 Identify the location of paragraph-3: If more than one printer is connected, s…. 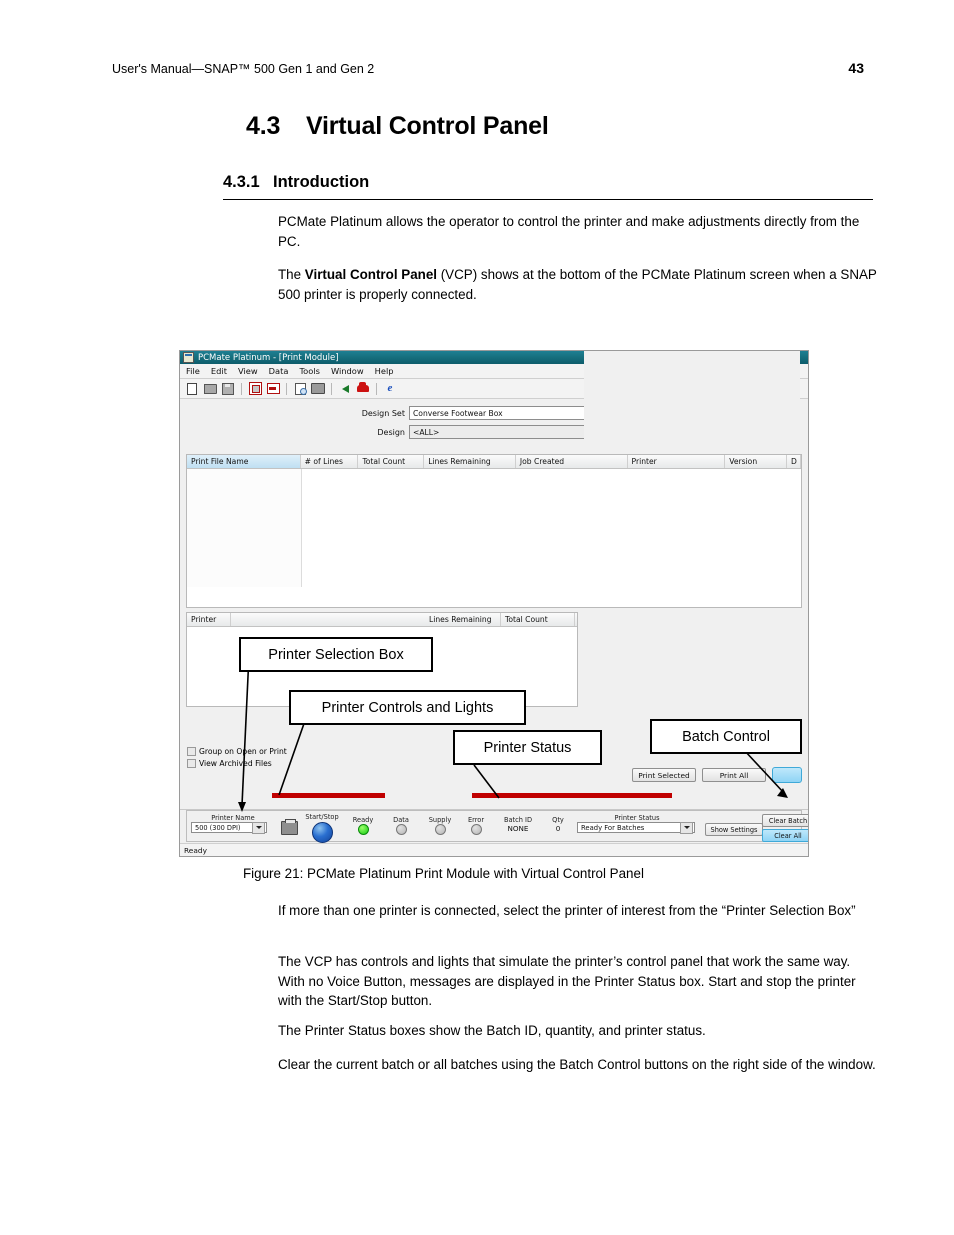
(567, 910).